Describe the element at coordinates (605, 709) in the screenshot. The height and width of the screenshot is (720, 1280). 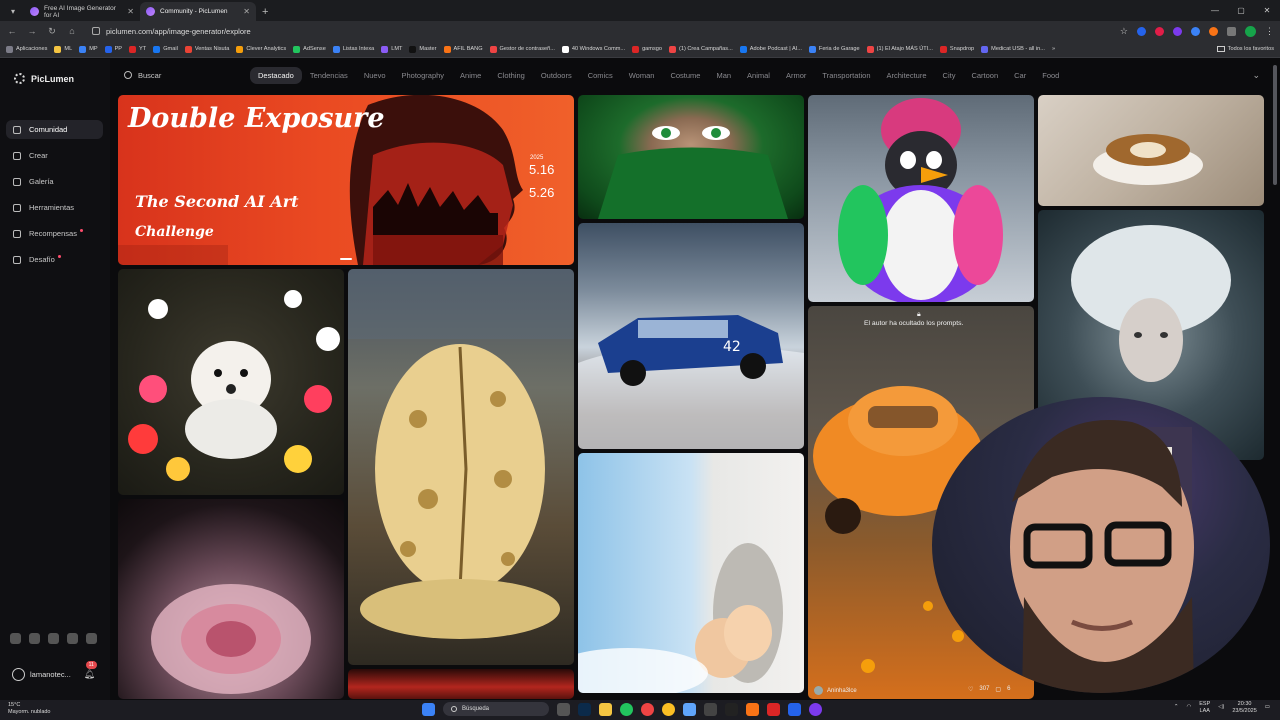
I see `file-explorer-icon` at that location.